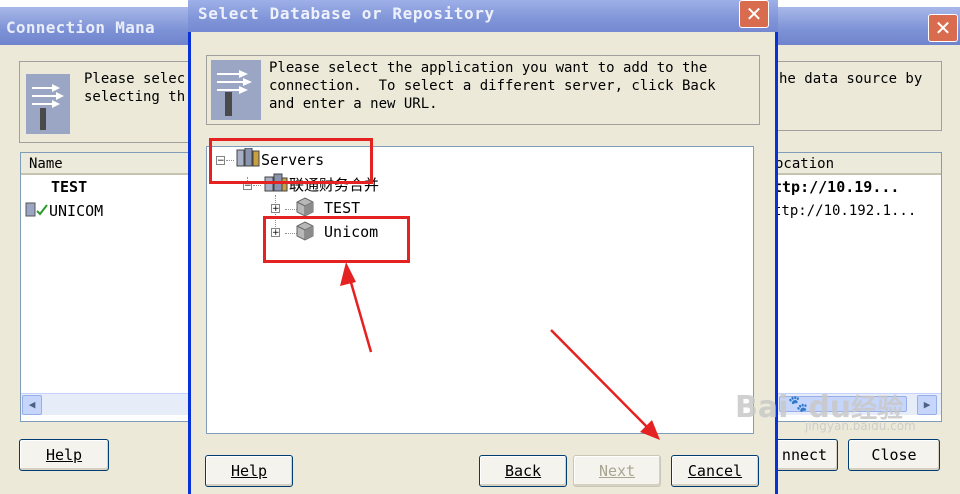  Describe the element at coordinates (762, 407) in the screenshot. I see `watermark-brand: Bai` at that location.